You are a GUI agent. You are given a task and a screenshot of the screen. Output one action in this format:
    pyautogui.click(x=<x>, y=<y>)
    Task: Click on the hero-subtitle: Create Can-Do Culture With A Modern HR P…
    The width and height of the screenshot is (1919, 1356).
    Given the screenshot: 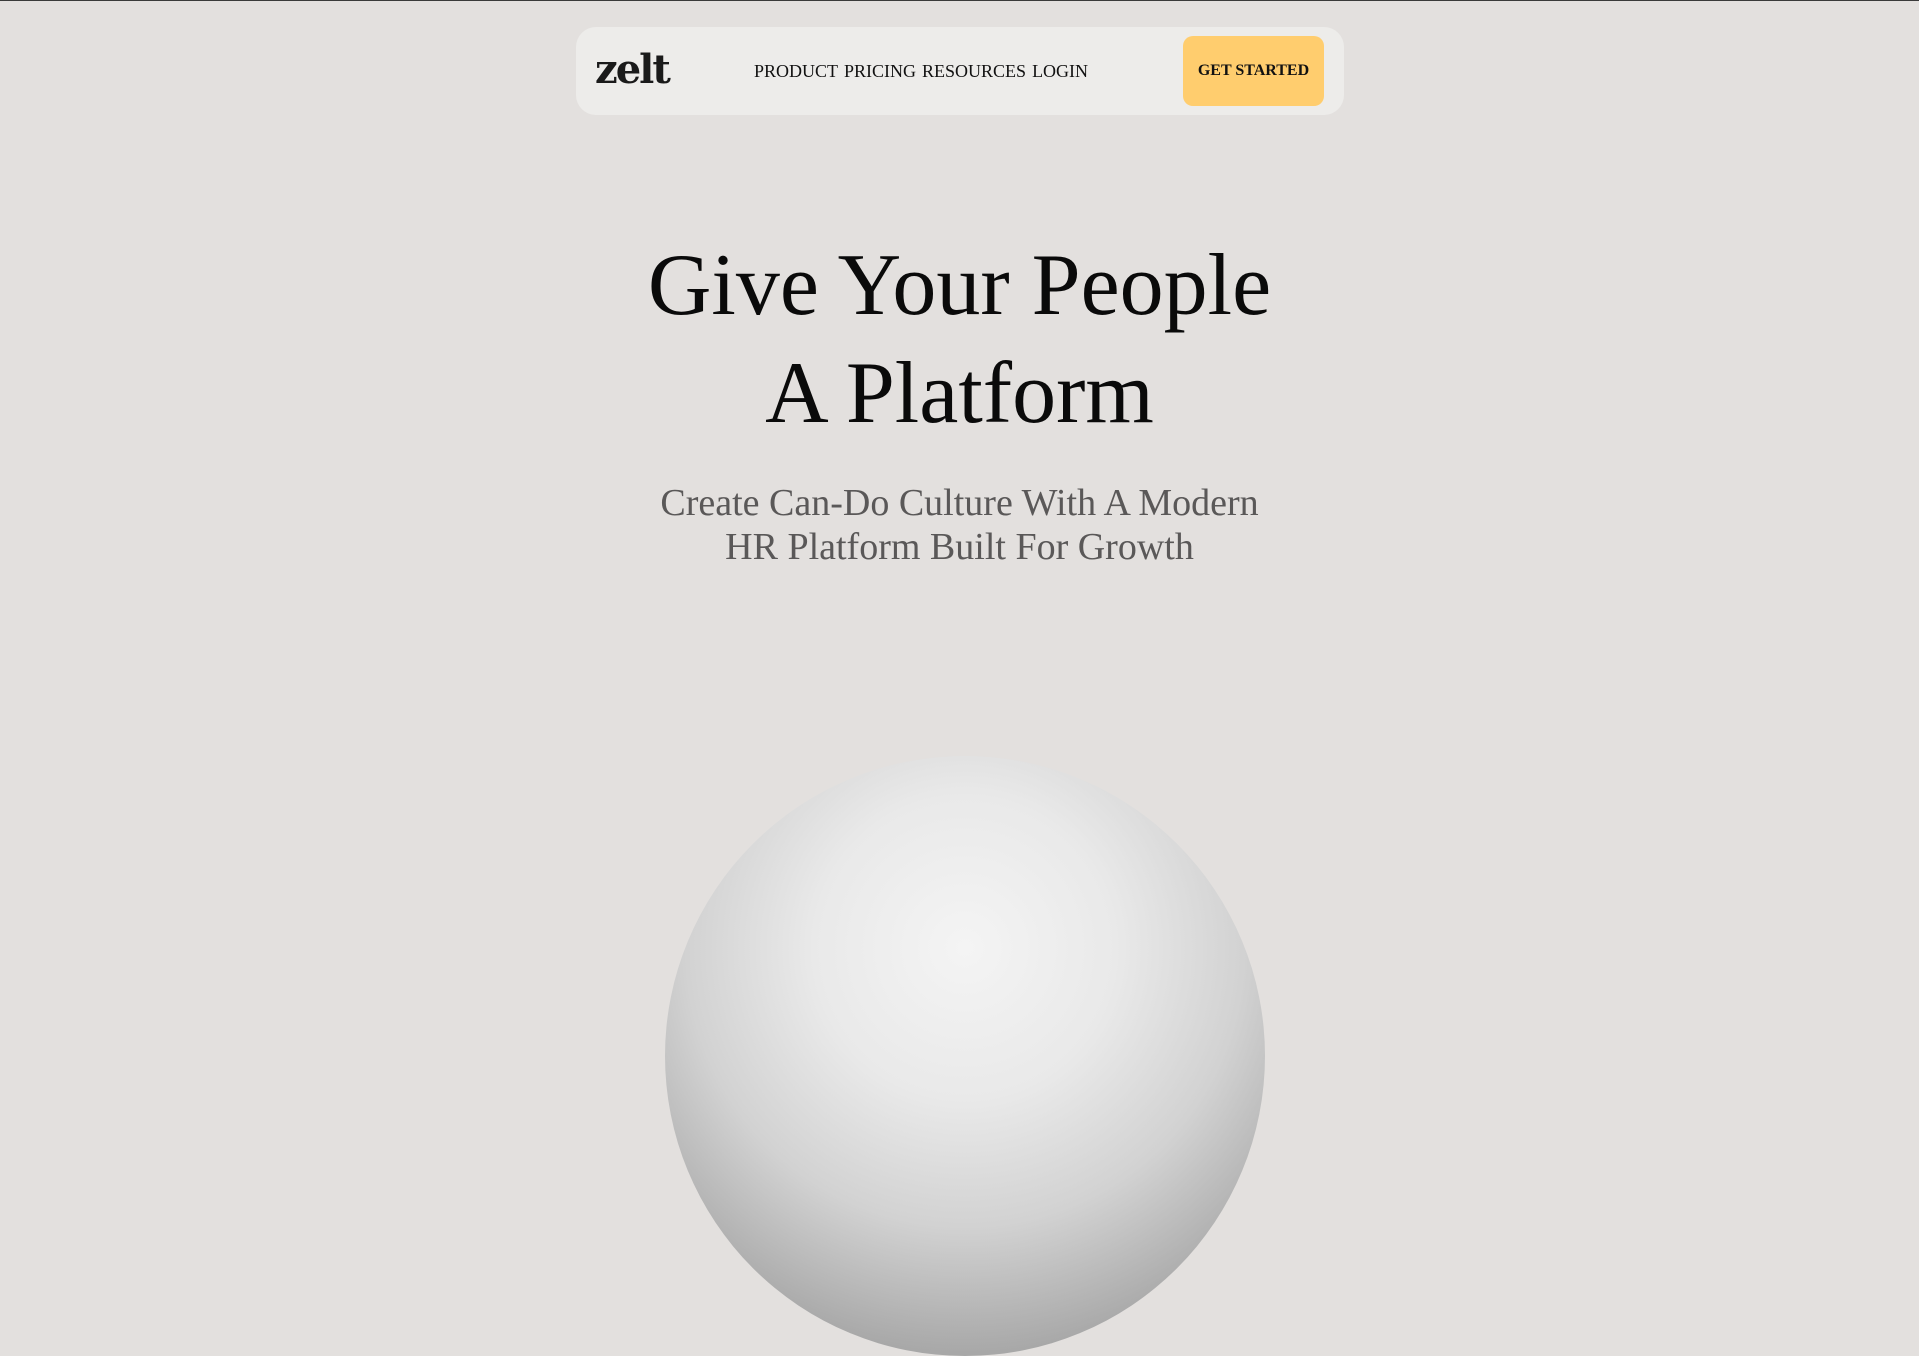 What is the action you would take?
    pyautogui.click(x=959, y=525)
    